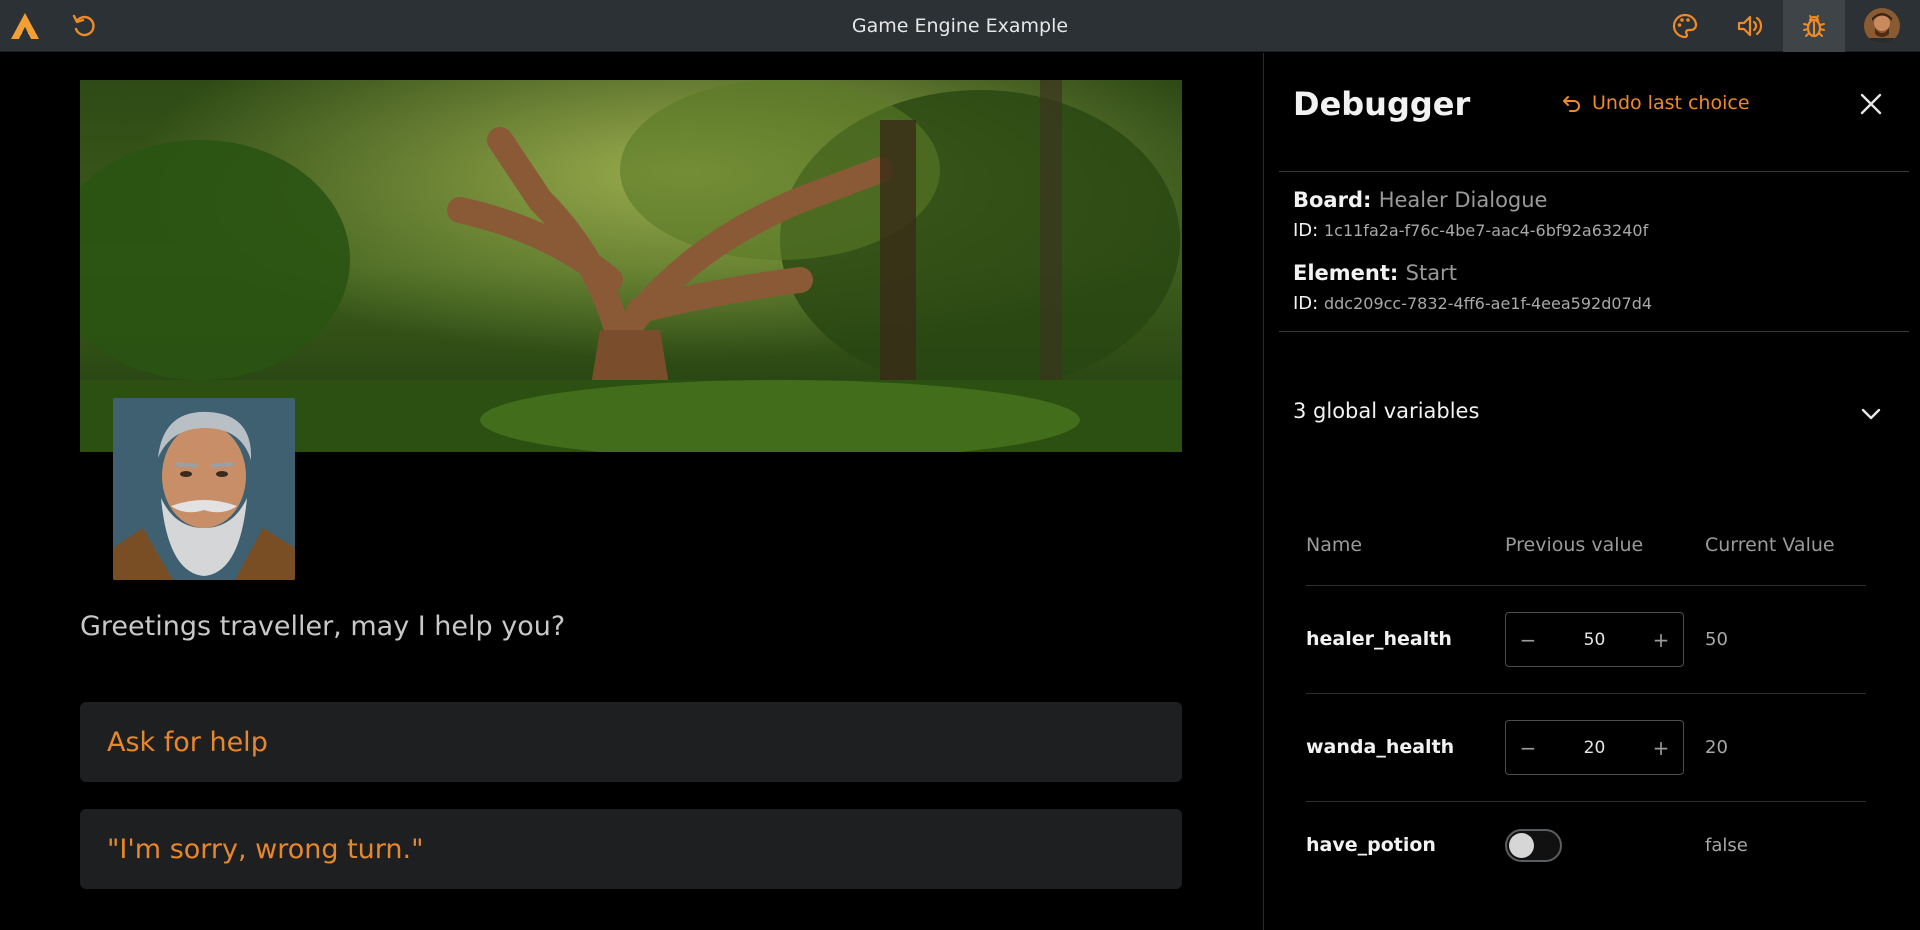 Image resolution: width=1920 pixels, height=930 pixels. What do you see at coordinates (1386, 411) in the screenshot?
I see `global-variables-toggle: 3 global variables` at bounding box center [1386, 411].